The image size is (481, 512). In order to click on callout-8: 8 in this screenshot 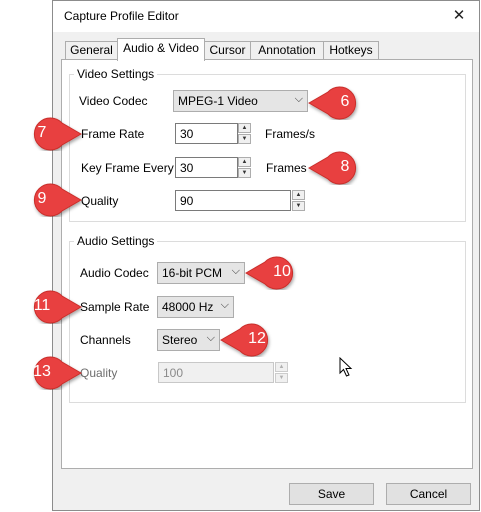, I will do `click(338, 168)`.